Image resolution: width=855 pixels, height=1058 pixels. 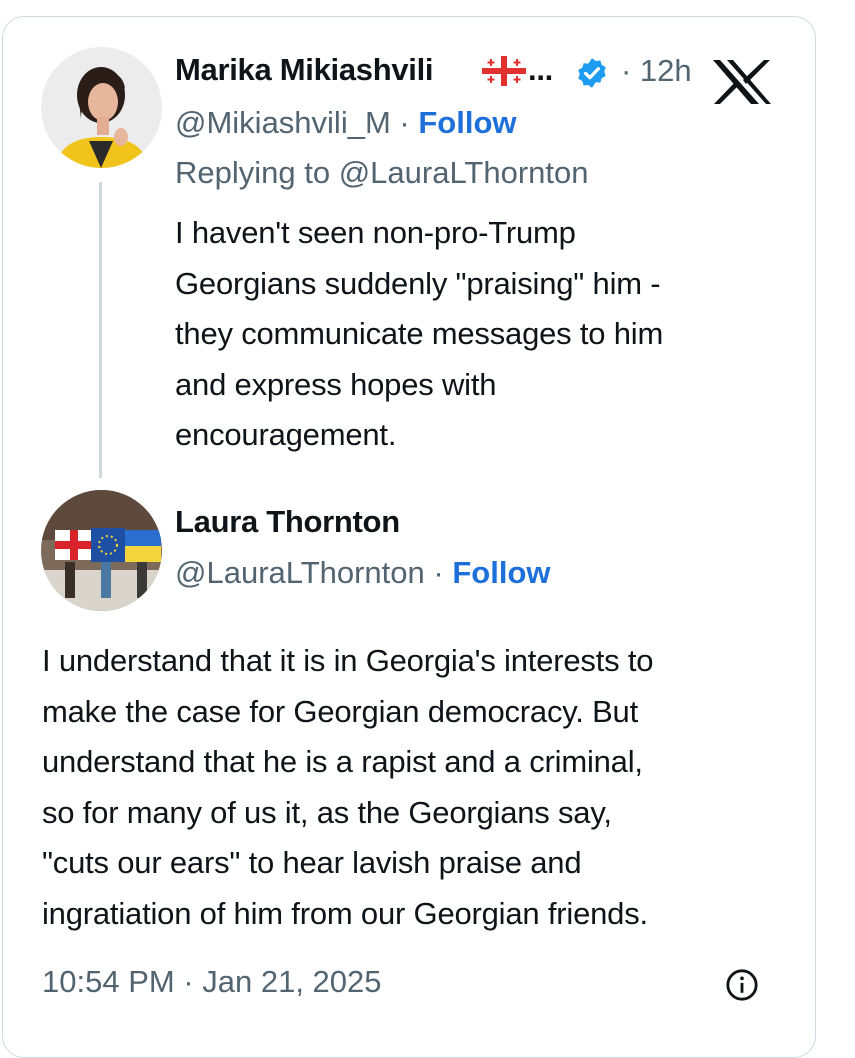 What do you see at coordinates (501, 572) in the screenshot?
I see `reply-follow-button: Follow` at bounding box center [501, 572].